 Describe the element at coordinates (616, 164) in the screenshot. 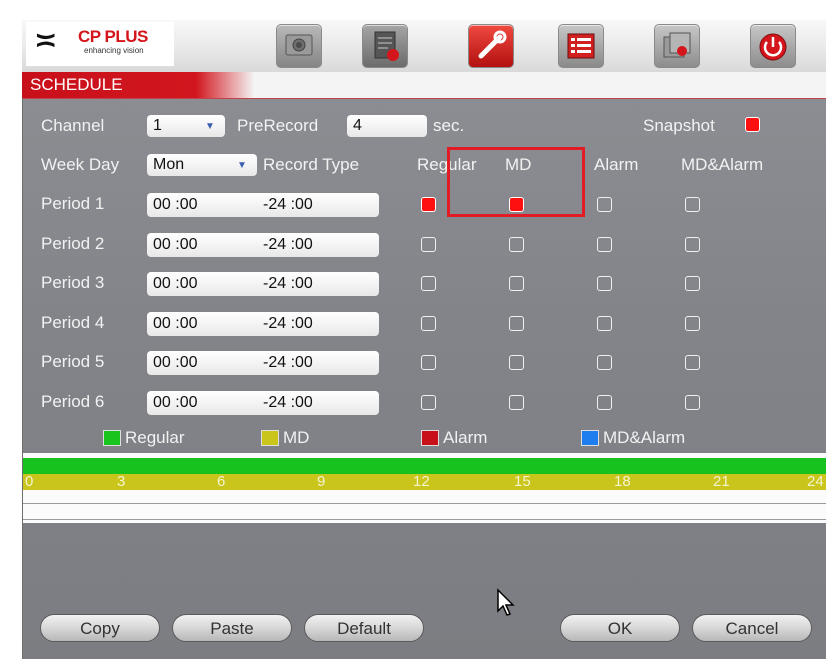

I see `column-alarm: Alarm` at that location.